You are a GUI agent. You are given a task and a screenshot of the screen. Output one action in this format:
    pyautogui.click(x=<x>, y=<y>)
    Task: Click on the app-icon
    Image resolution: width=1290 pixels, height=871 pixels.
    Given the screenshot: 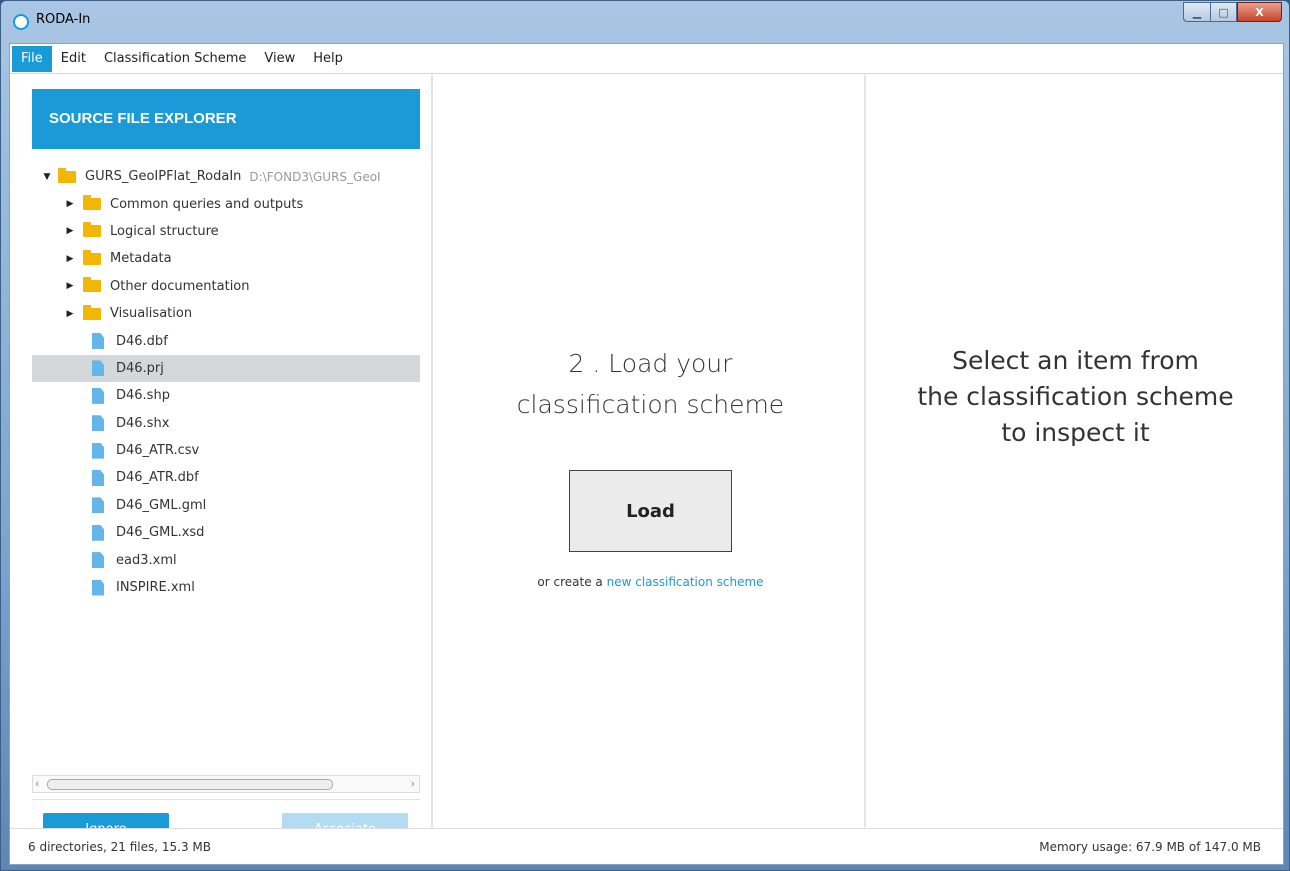 What is the action you would take?
    pyautogui.click(x=21, y=22)
    